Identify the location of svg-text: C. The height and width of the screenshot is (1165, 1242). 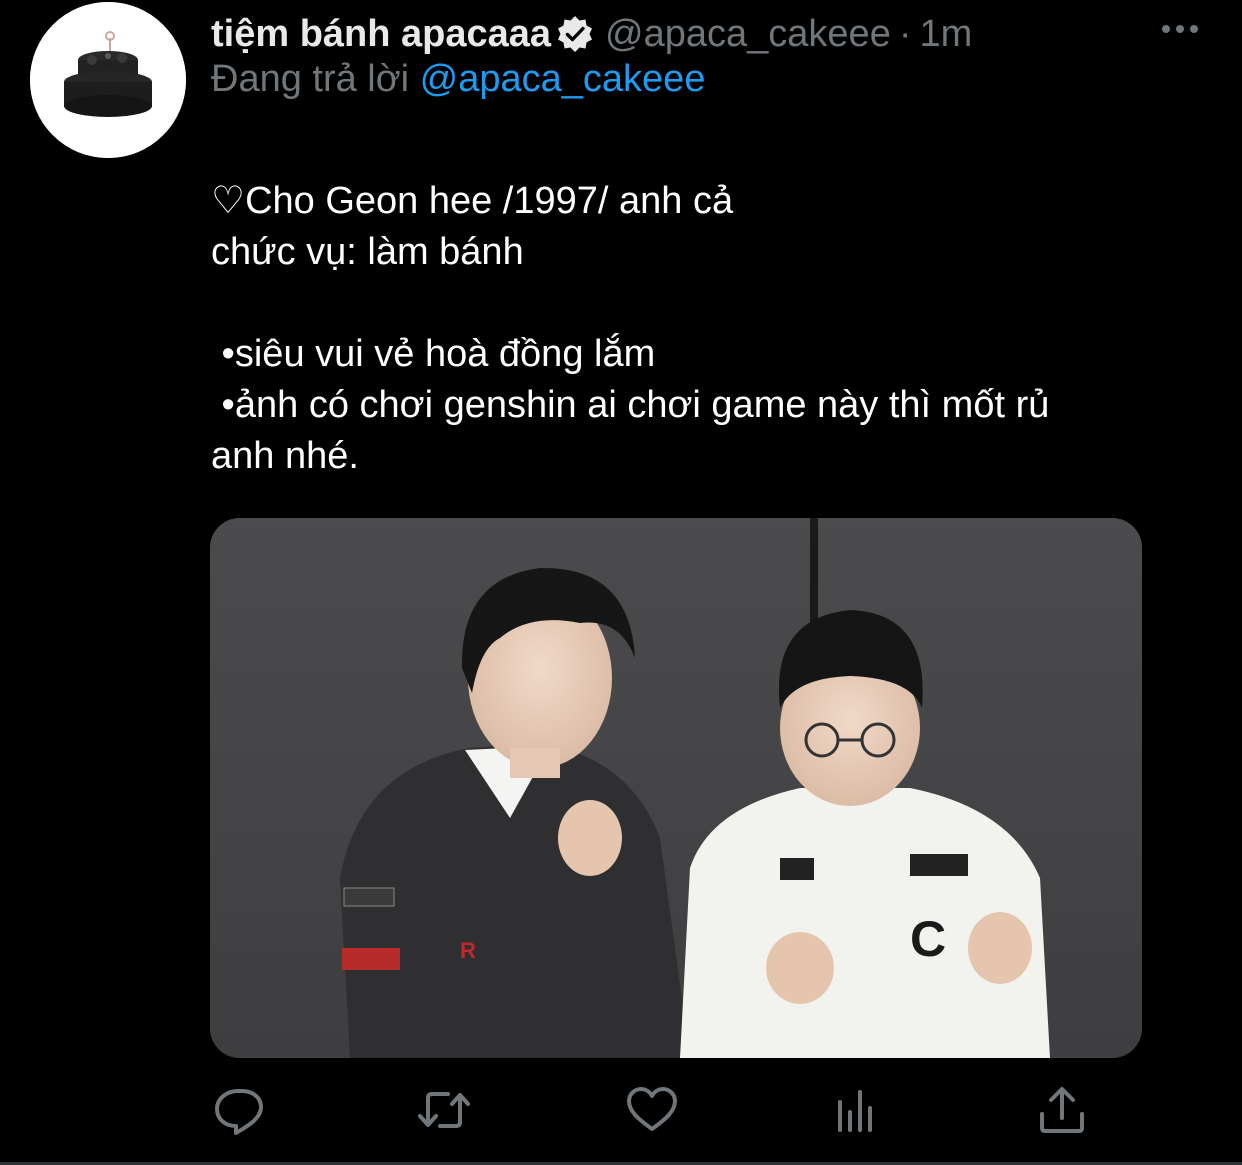
(928, 939).